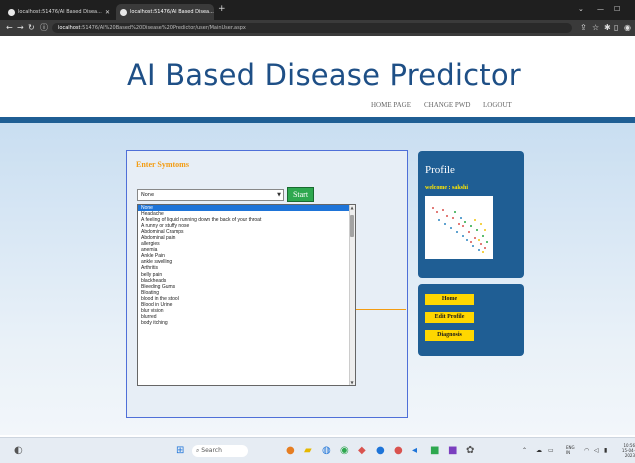 The height and width of the screenshot is (463, 635). I want to click on taskbar-search: ⌕ Search, so click(220, 451).